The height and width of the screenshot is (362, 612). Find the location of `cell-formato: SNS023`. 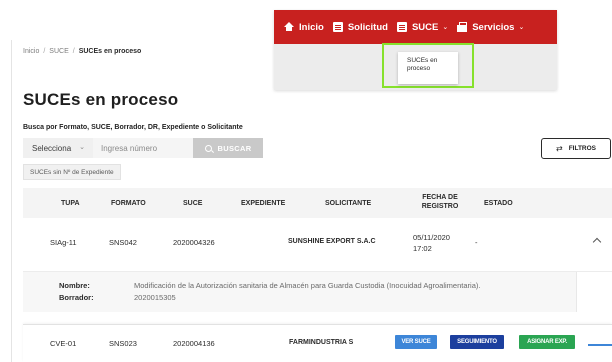

cell-formato: SNS023 is located at coordinates (123, 343).